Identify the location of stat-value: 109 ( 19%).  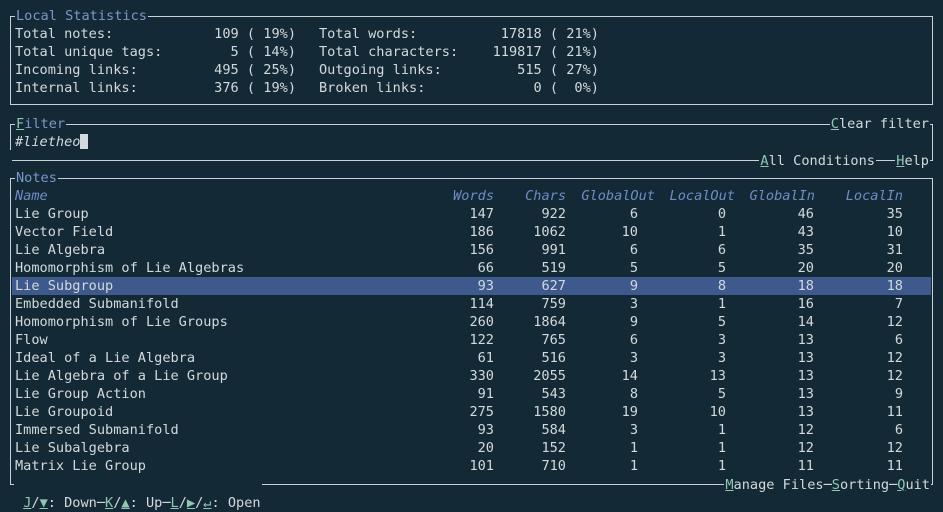
(255, 34).